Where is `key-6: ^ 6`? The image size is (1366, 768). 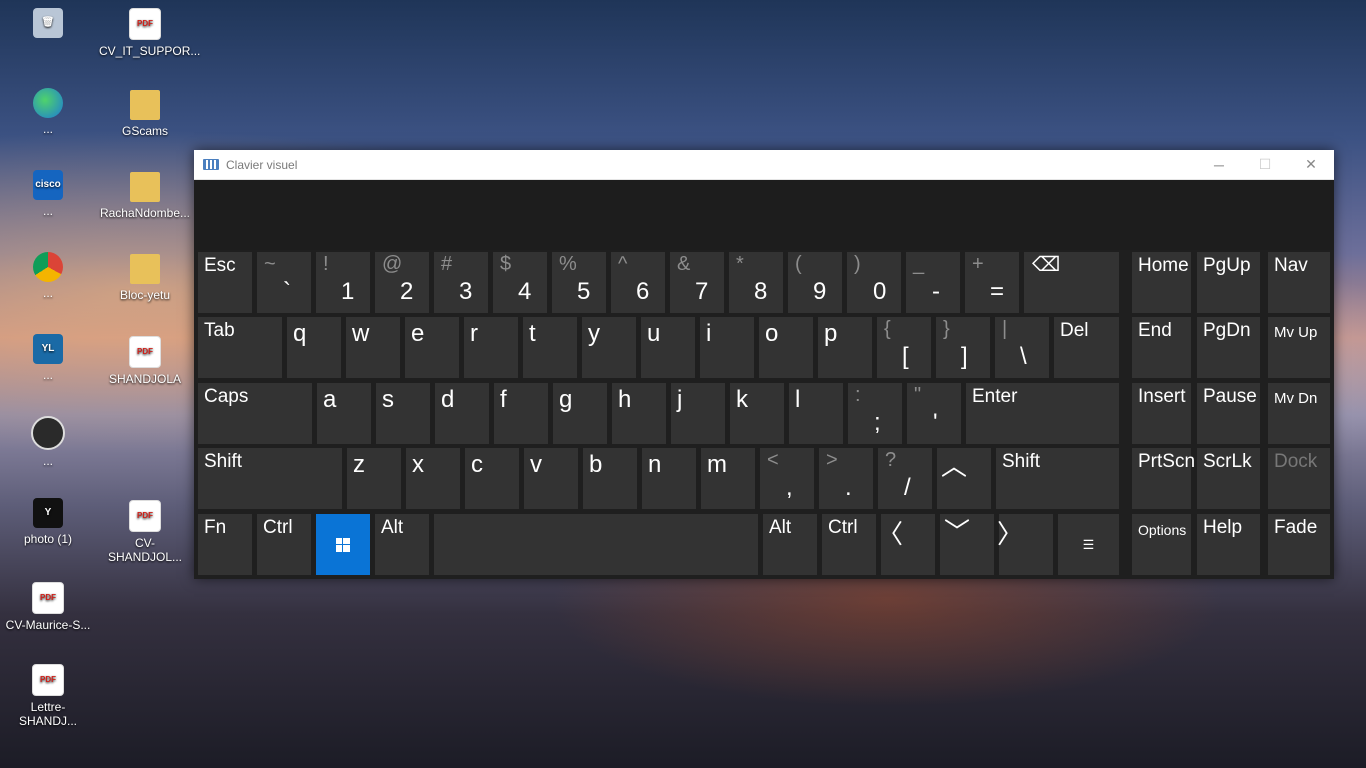 key-6: ^ 6 is located at coordinates (638, 282).